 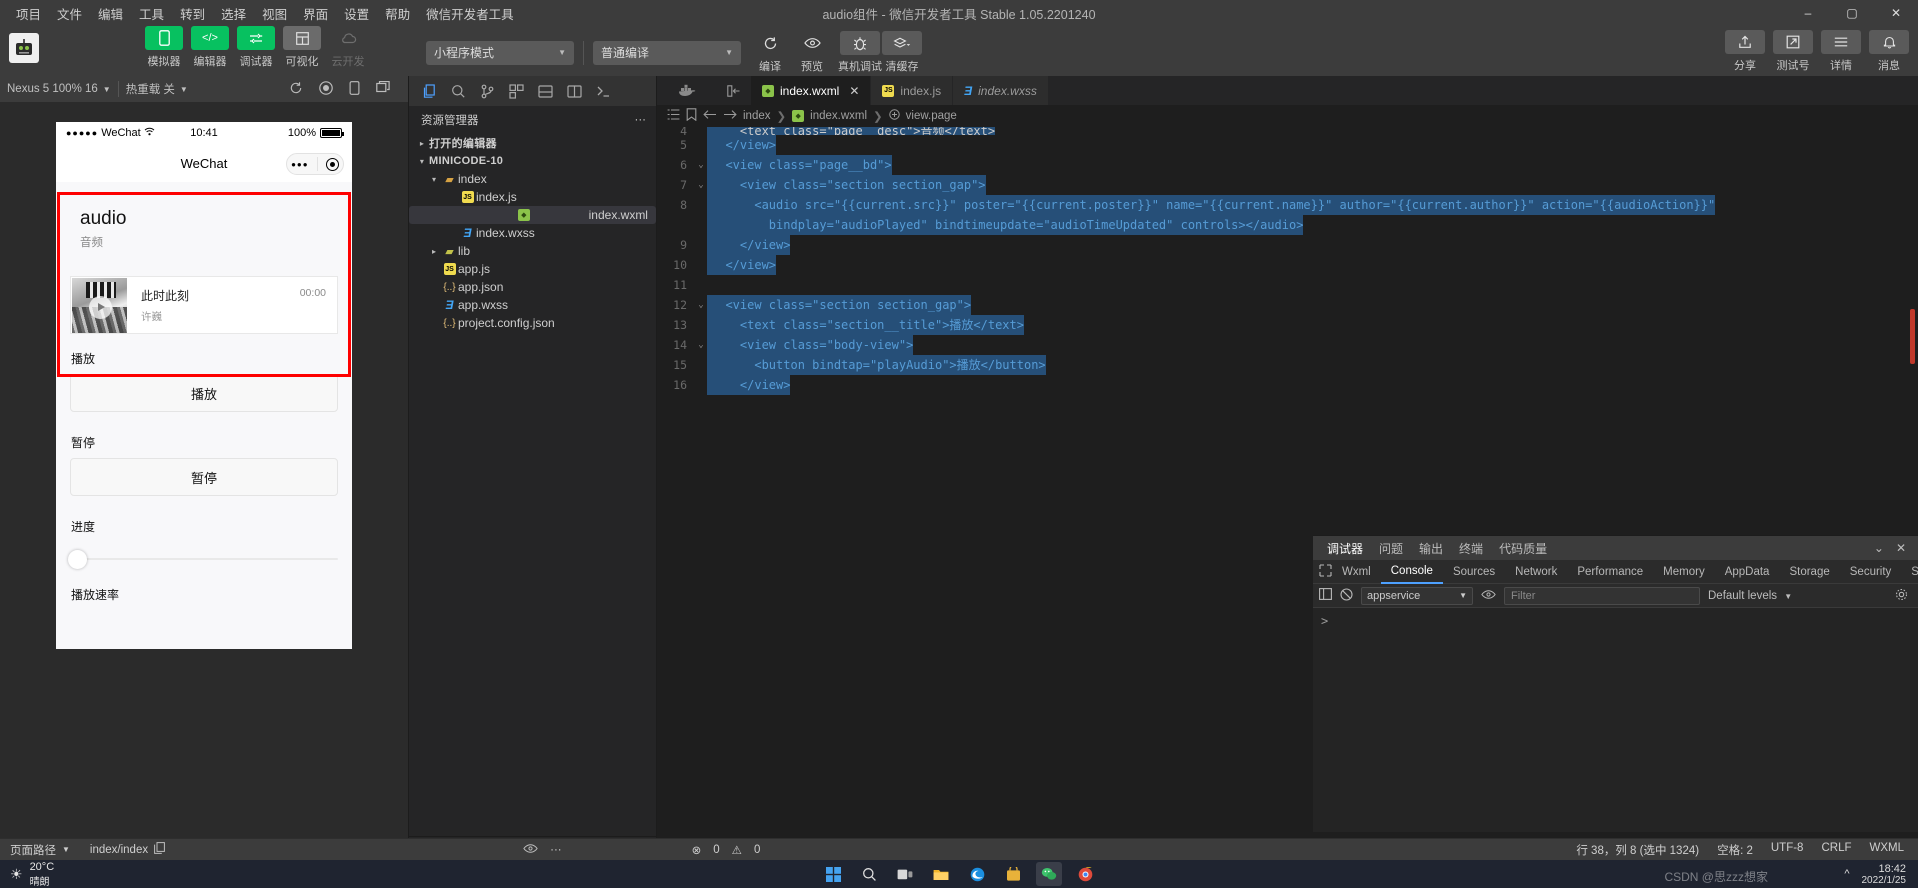 I want to click on edge-browser-icon, so click(x=977, y=874).